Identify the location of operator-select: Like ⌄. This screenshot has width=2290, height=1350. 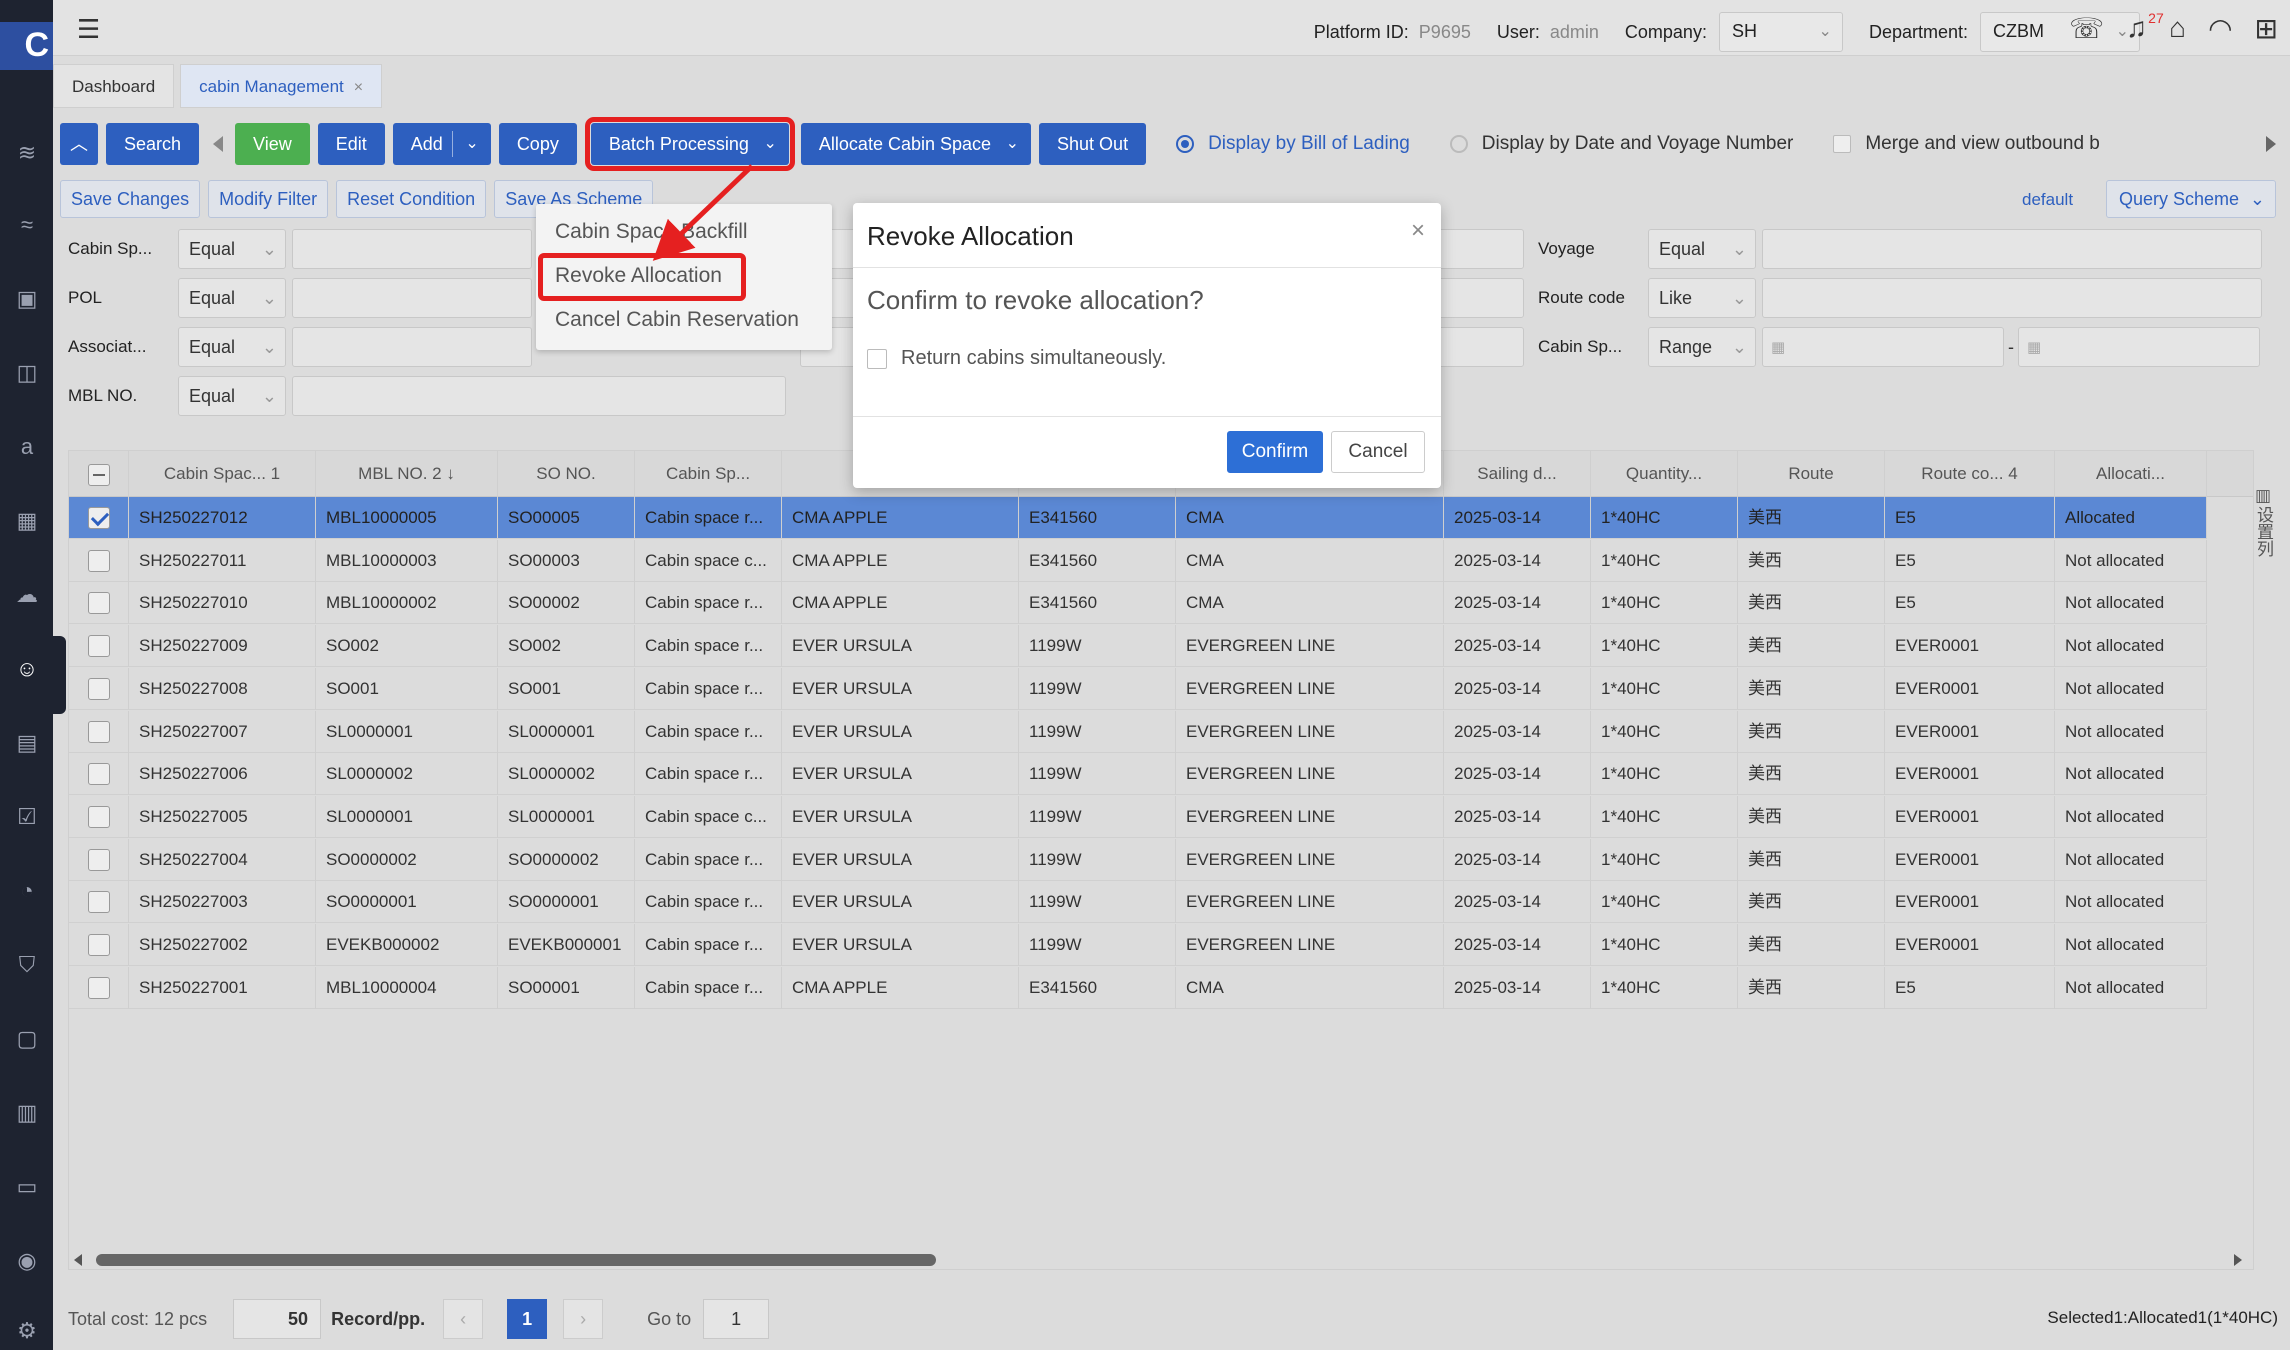
(1702, 298).